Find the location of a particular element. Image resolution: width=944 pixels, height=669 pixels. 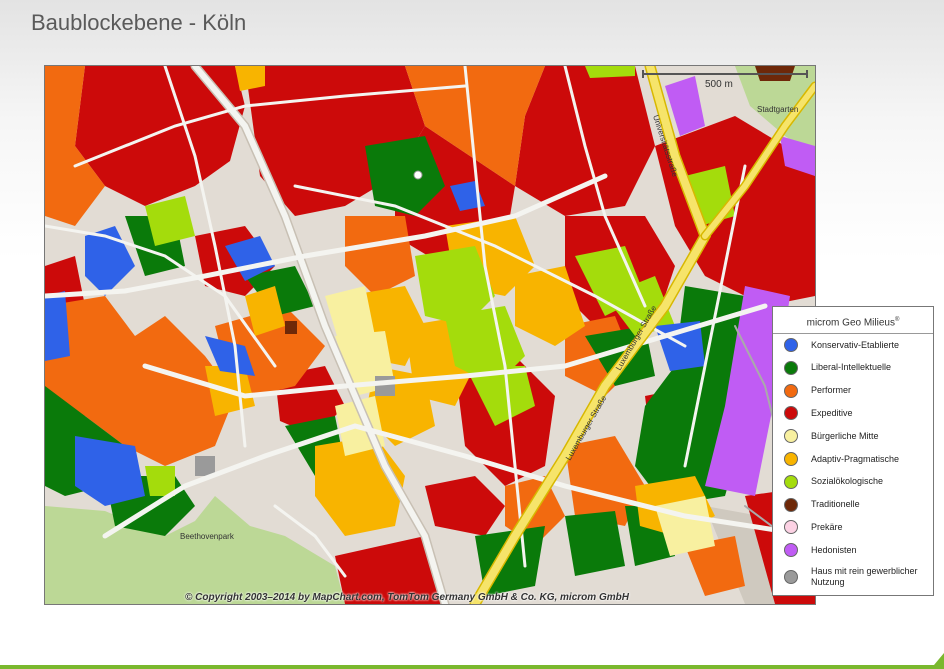

legend-item-label: Haus mit rein gewerblicher Nutzung is located at coordinates (864, 576).